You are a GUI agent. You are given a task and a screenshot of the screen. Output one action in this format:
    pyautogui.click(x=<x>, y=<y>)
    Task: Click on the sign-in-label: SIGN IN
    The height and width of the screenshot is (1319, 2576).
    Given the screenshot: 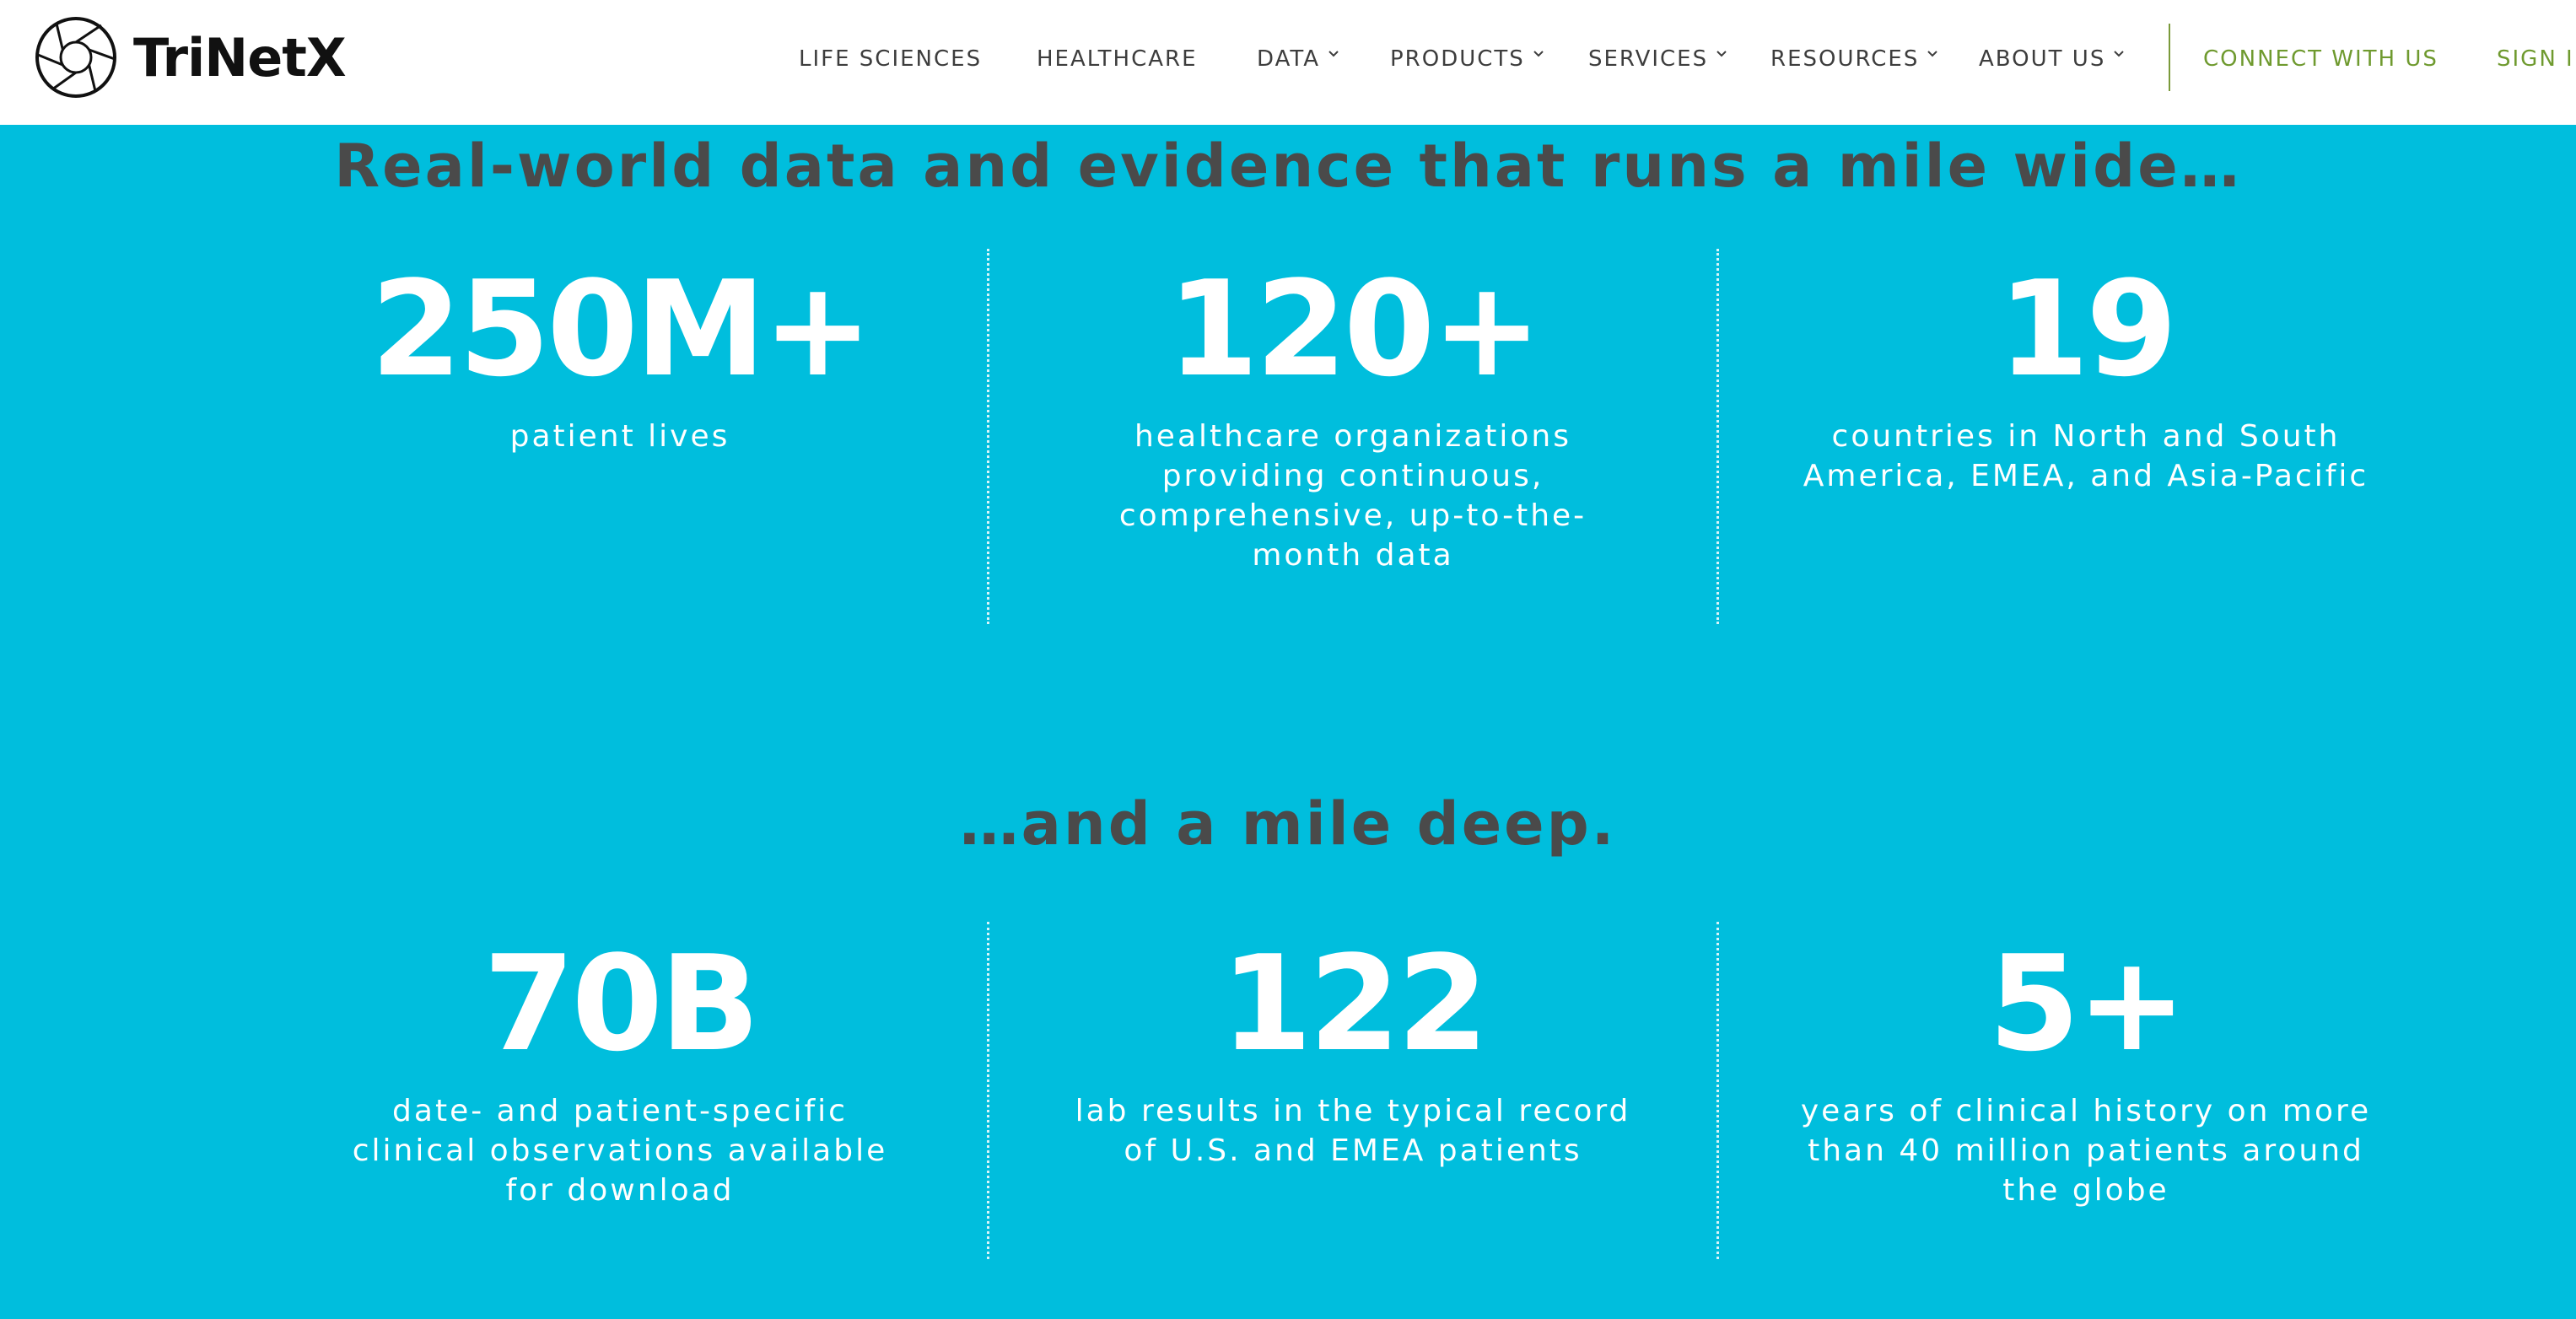 What is the action you would take?
    pyautogui.click(x=2536, y=59)
    